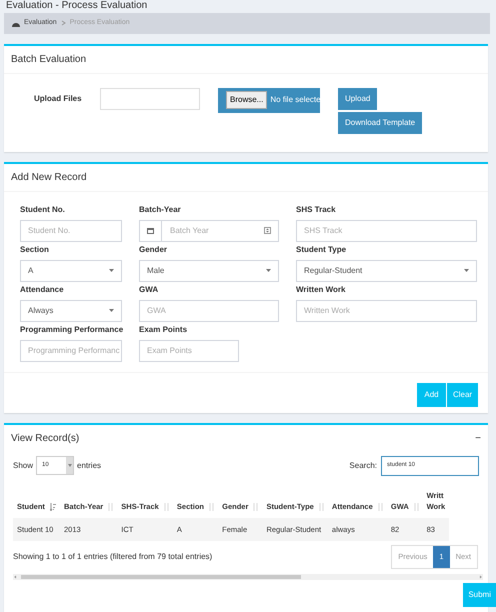  I want to click on select-field: Male, so click(209, 271).